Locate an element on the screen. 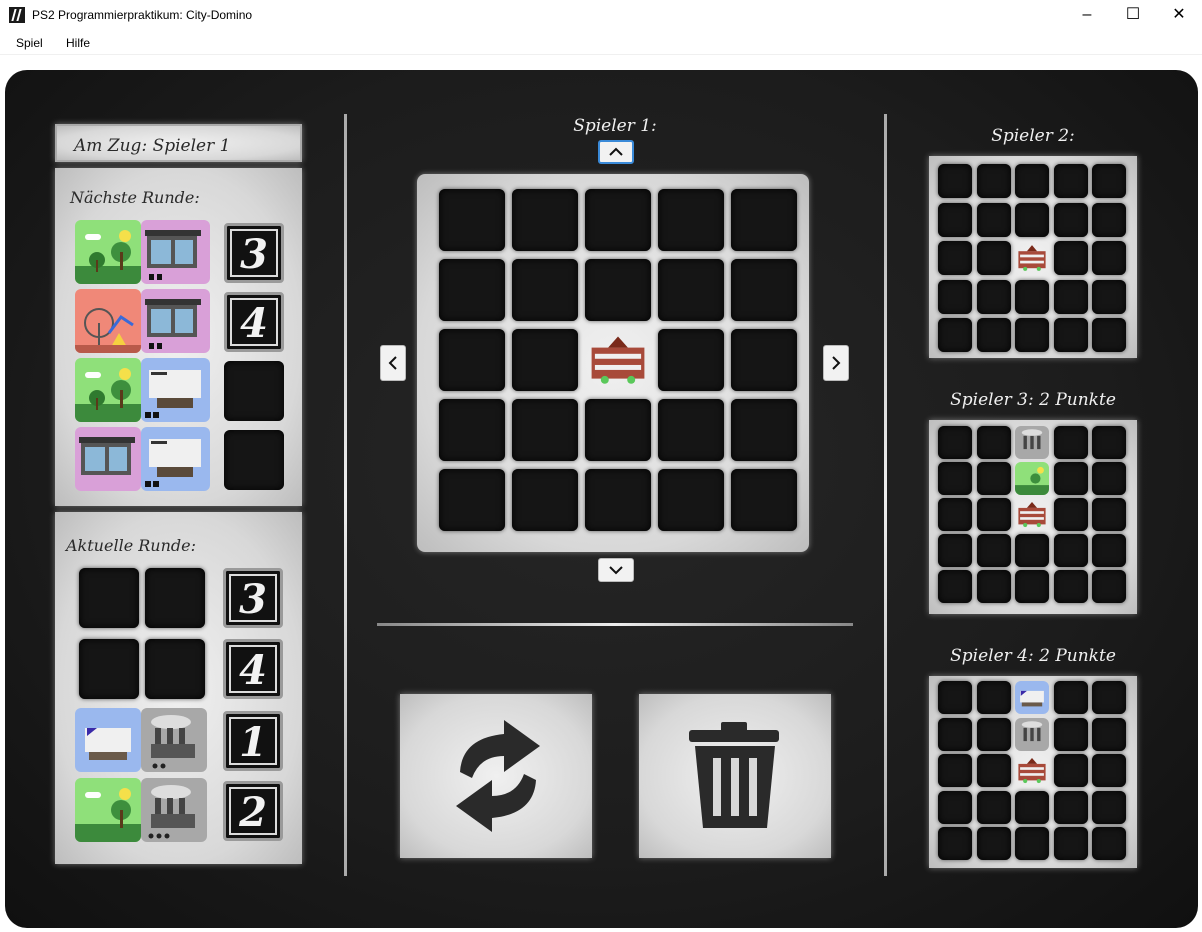  menu-spiel: Spiel is located at coordinates (29, 43).